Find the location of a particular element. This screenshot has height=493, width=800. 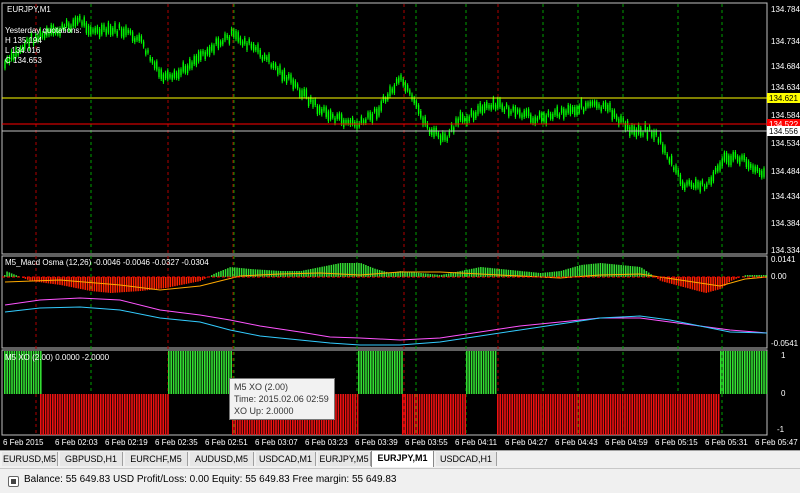

price-label: 134.384 is located at coordinates (785, 223).